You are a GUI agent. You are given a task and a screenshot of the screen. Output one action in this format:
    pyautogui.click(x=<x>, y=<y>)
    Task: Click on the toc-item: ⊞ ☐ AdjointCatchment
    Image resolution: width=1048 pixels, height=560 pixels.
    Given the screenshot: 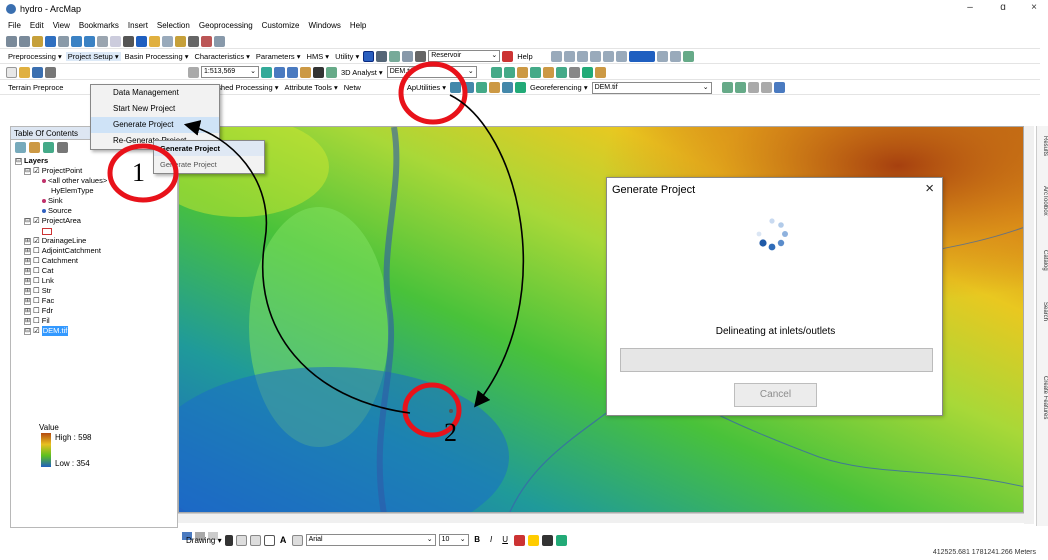 What is the action you would take?
    pyautogui.click(x=96, y=251)
    